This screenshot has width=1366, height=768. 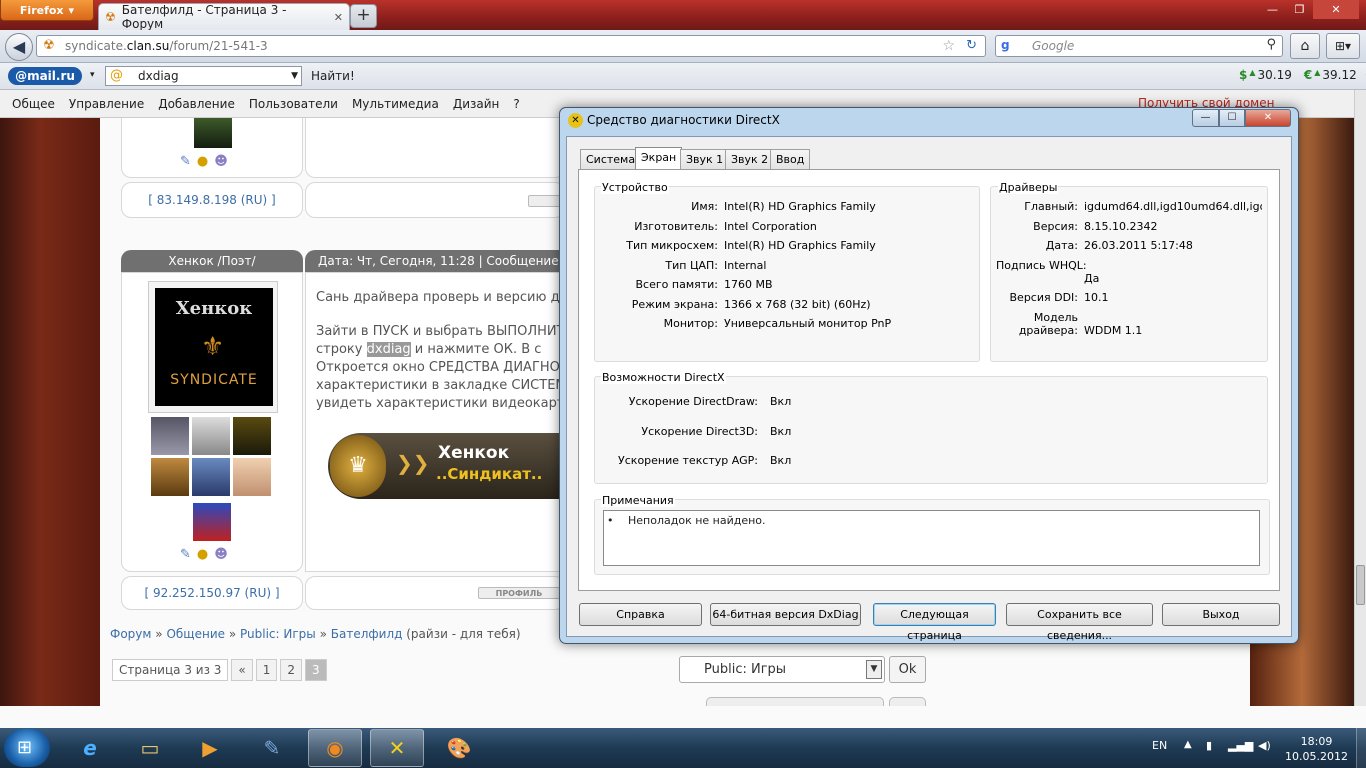 I want to click on banner-name: Хенкок, so click(x=474, y=453).